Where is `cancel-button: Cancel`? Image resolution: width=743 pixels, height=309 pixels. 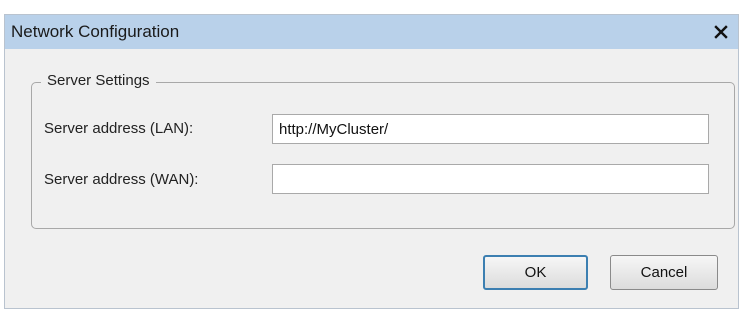
cancel-button: Cancel is located at coordinates (664, 272).